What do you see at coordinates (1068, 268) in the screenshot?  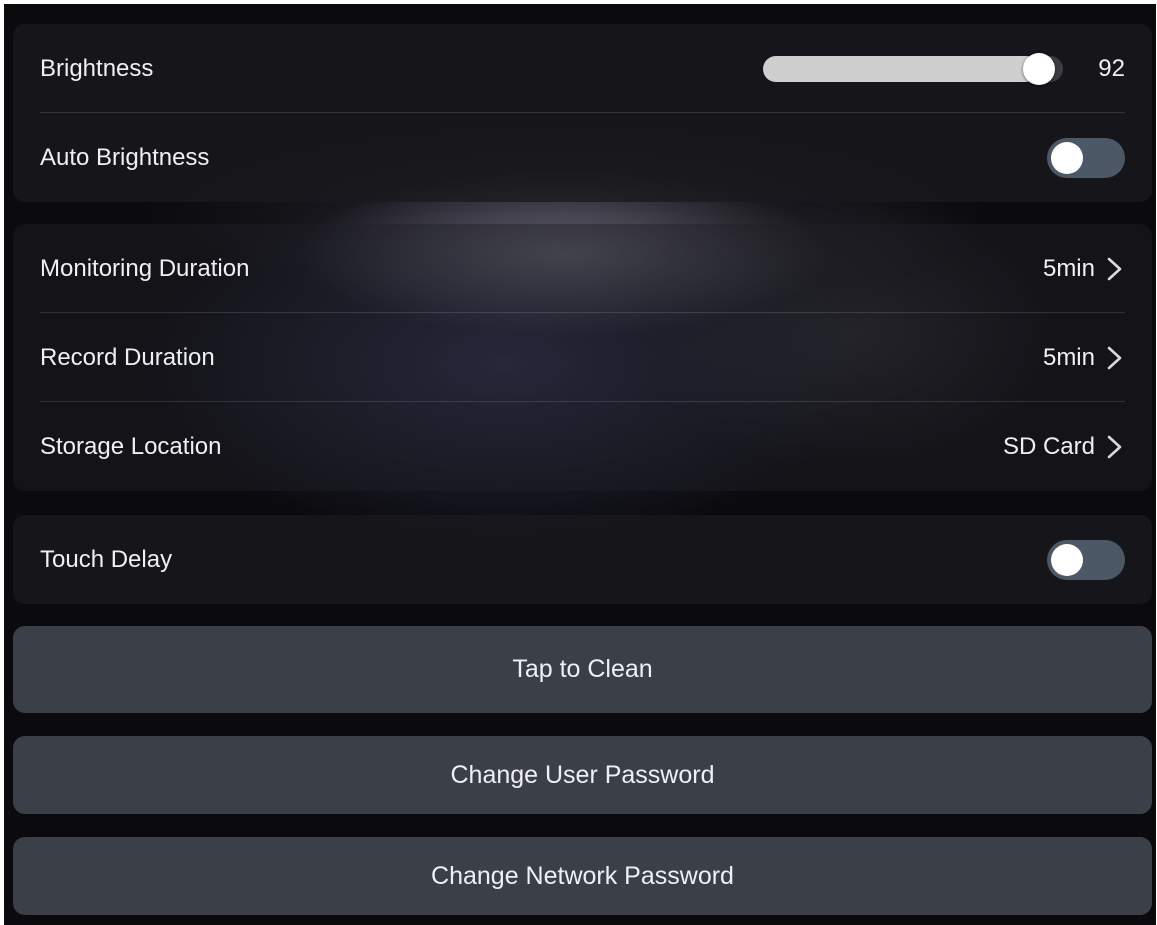 I see `monitoring-duration-value: 5min` at bounding box center [1068, 268].